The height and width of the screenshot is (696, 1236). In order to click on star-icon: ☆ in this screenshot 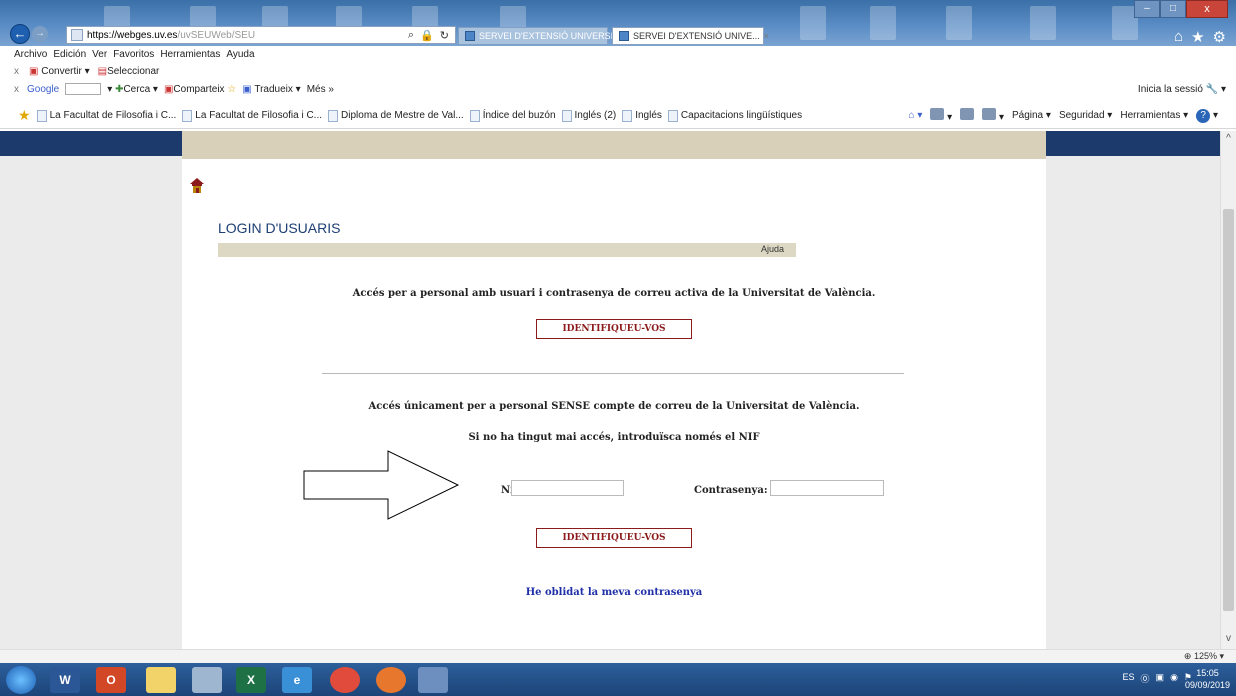, I will do `click(232, 89)`.